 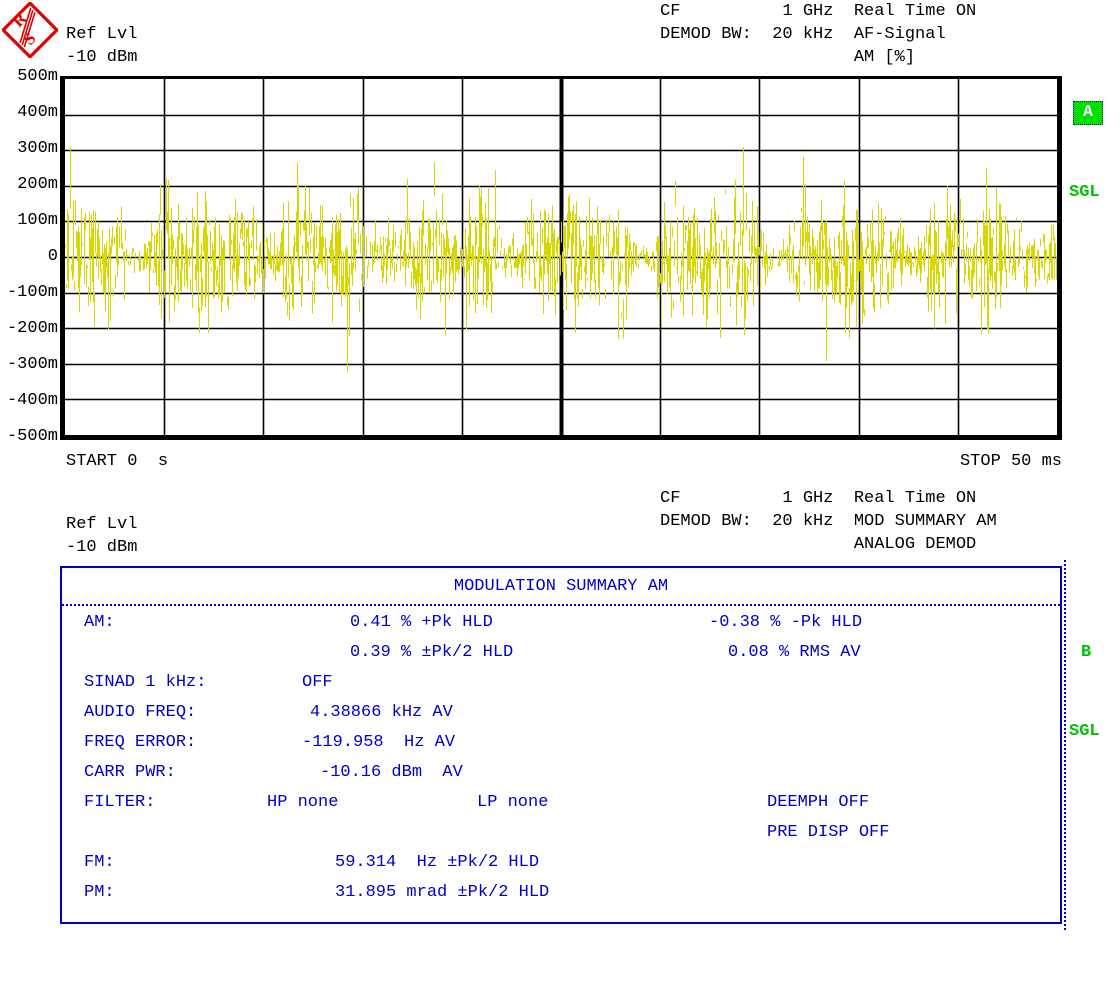 What do you see at coordinates (99, 892) in the screenshot?
I see `row-pm-label: PM:` at bounding box center [99, 892].